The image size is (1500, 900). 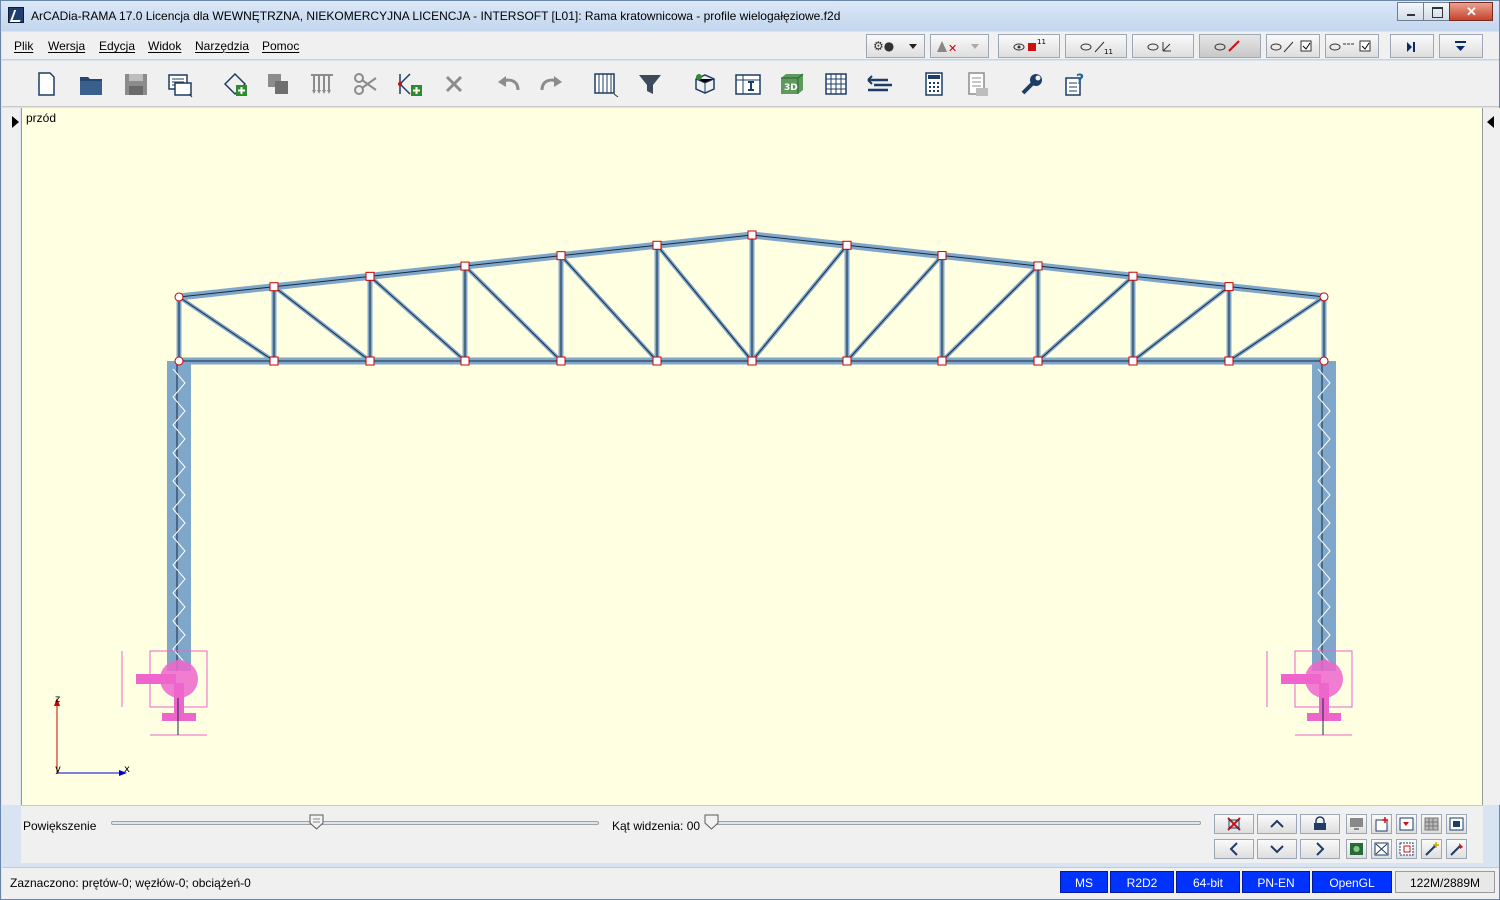 What do you see at coordinates (280, 46) in the screenshot?
I see `menu-pomoc: Pomoc` at bounding box center [280, 46].